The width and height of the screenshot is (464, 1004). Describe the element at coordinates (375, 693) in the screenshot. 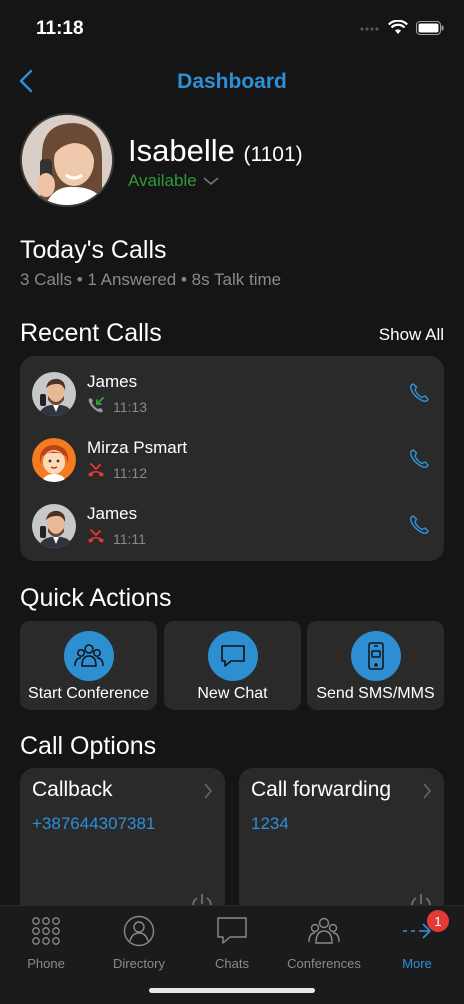

I see `quick-action-label: Send SMS/MMS` at that location.